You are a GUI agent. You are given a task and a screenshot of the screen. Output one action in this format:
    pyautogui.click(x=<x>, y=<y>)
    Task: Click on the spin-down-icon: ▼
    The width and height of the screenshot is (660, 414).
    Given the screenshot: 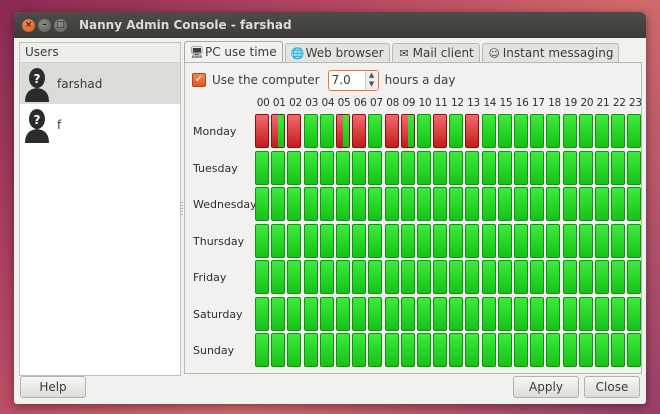 What is the action you would take?
    pyautogui.click(x=372, y=84)
    